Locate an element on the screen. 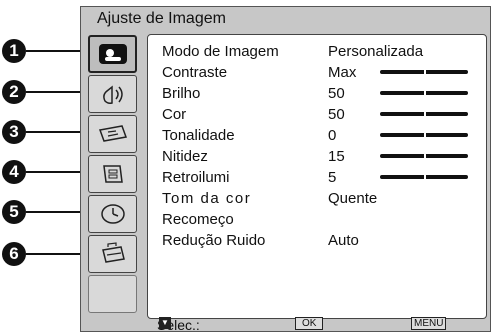 The height and width of the screenshot is (336, 495). color-slider is located at coordinates (424, 114).